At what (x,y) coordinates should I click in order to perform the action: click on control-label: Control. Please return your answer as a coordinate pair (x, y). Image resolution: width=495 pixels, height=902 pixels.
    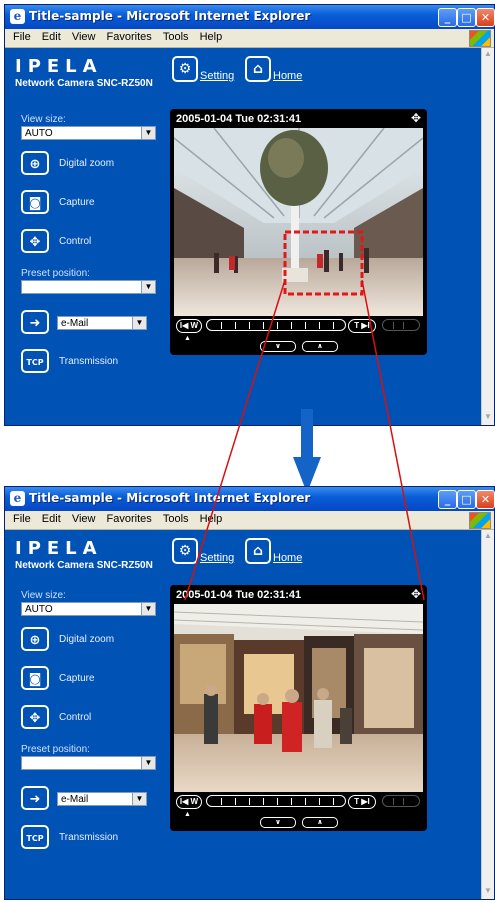
    Looking at the image, I should click on (75, 717).